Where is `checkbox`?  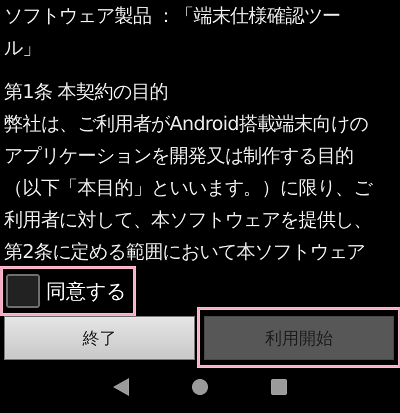
checkbox is located at coordinates (23, 291).